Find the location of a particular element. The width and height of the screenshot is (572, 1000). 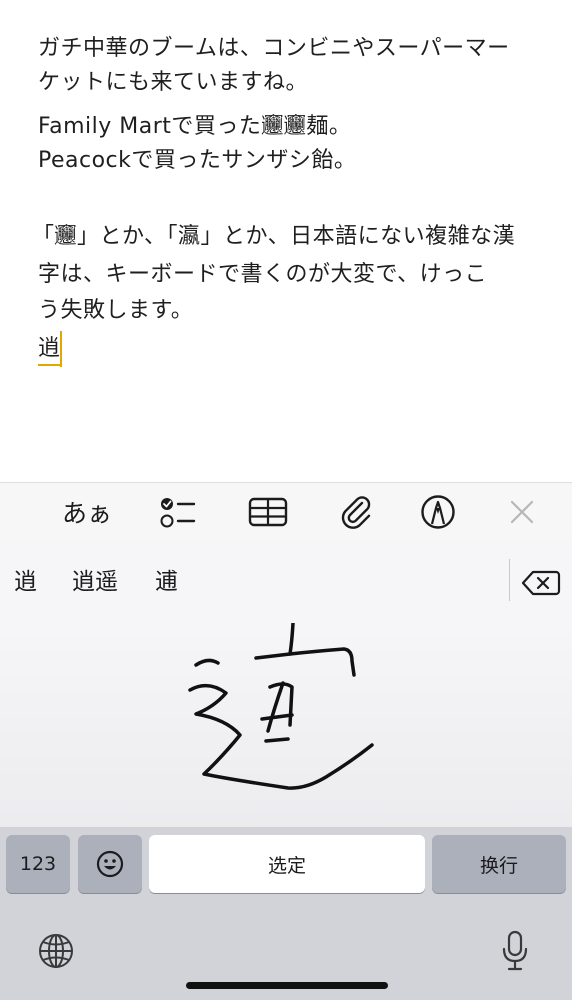

table-icon is located at coordinates (268, 512).